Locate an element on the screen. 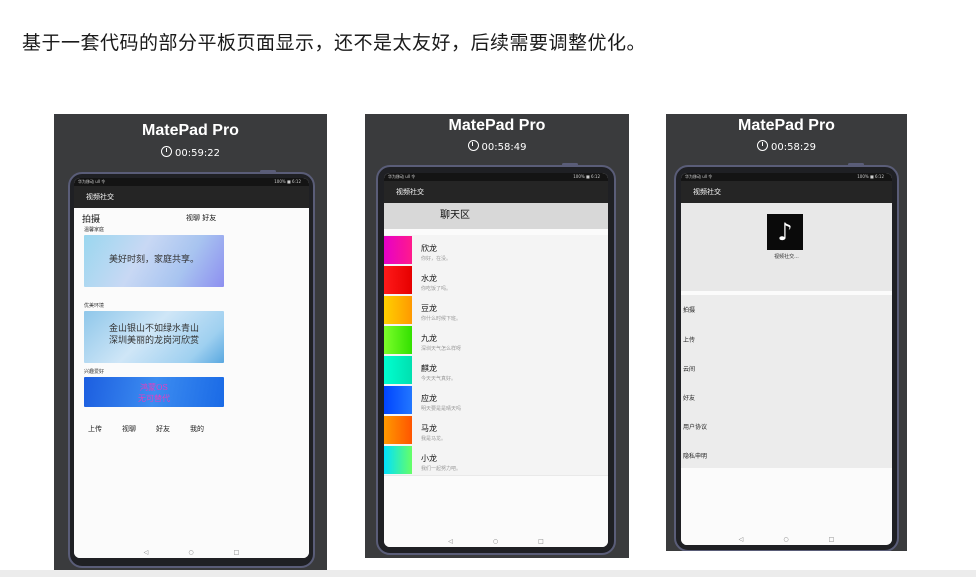  music-note-icon: ♪ is located at coordinates (785, 232).